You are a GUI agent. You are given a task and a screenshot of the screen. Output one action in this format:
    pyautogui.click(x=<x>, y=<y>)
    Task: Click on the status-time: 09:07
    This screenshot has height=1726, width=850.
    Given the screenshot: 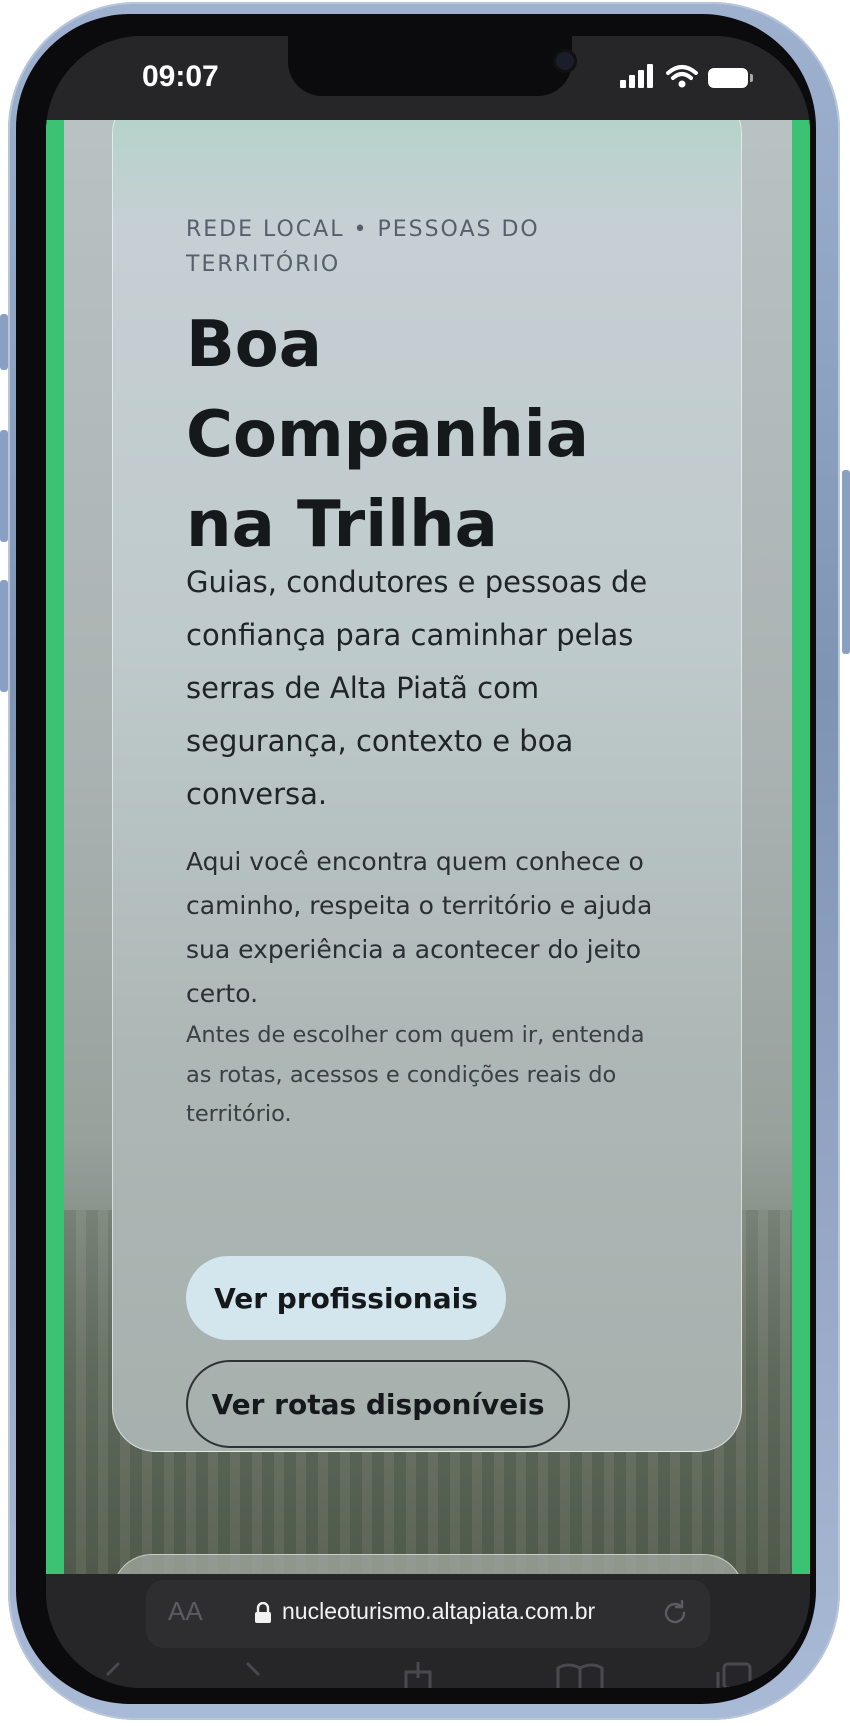 What is the action you would take?
    pyautogui.click(x=180, y=76)
    